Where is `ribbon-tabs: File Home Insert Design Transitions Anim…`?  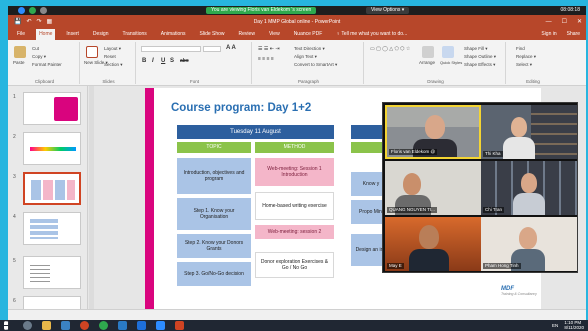 ribbon-tabs: File Home Insert Design Transitions Anim… is located at coordinates (297, 34).